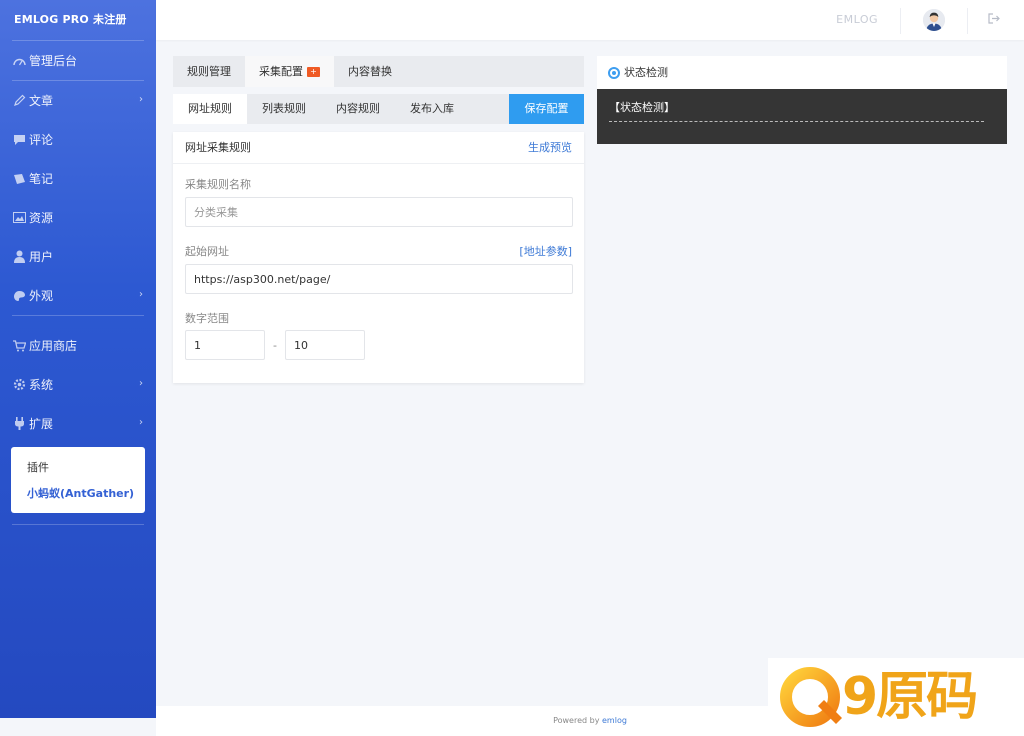 The image size is (1024, 736). What do you see at coordinates (358, 109) in the screenshot?
I see `tab-content-rules: 内容规则` at bounding box center [358, 109].